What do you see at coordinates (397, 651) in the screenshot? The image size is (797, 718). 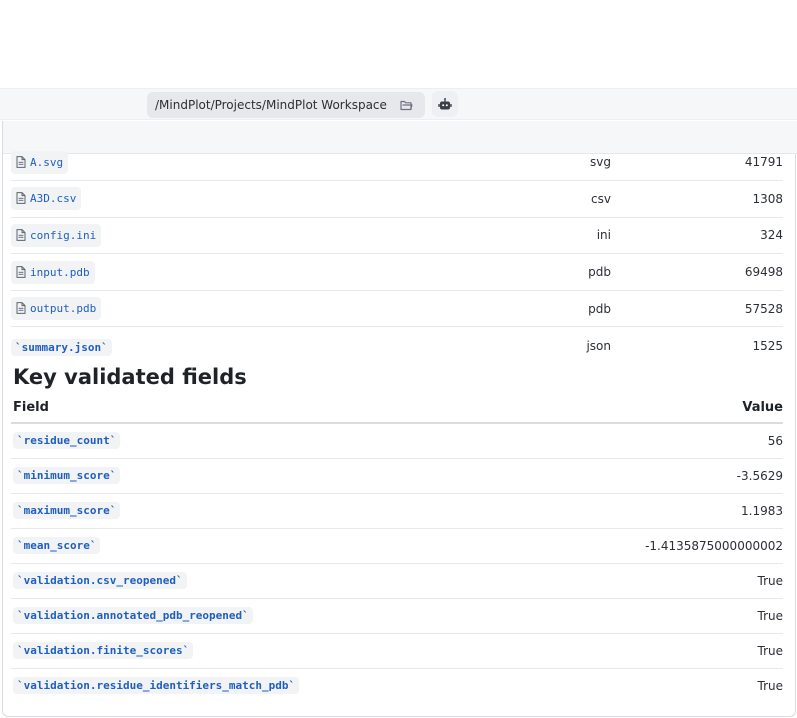 I see `table-row: `validation.finite_scores` True` at bounding box center [397, 651].